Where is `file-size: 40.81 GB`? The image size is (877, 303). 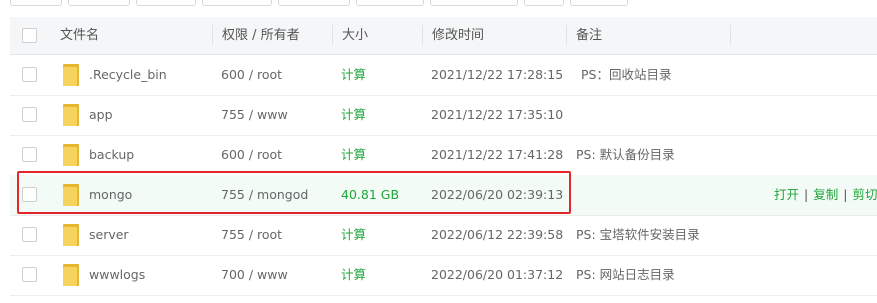
file-size: 40.81 GB is located at coordinates (370, 194).